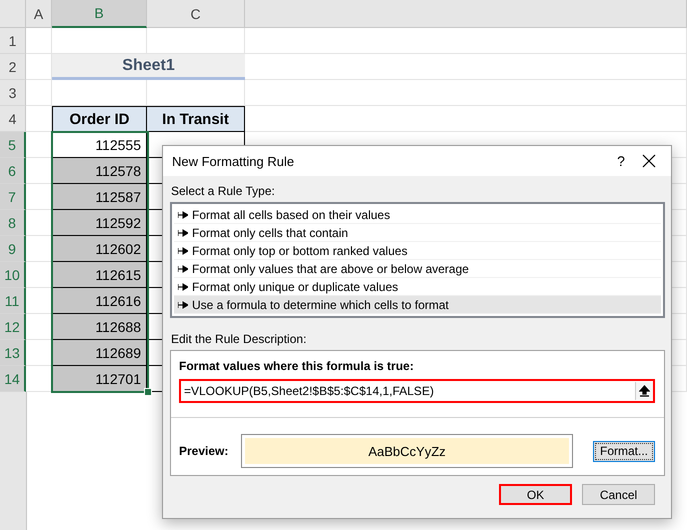 This screenshot has height=530, width=687. I want to click on row-header: 11, so click(13, 301).